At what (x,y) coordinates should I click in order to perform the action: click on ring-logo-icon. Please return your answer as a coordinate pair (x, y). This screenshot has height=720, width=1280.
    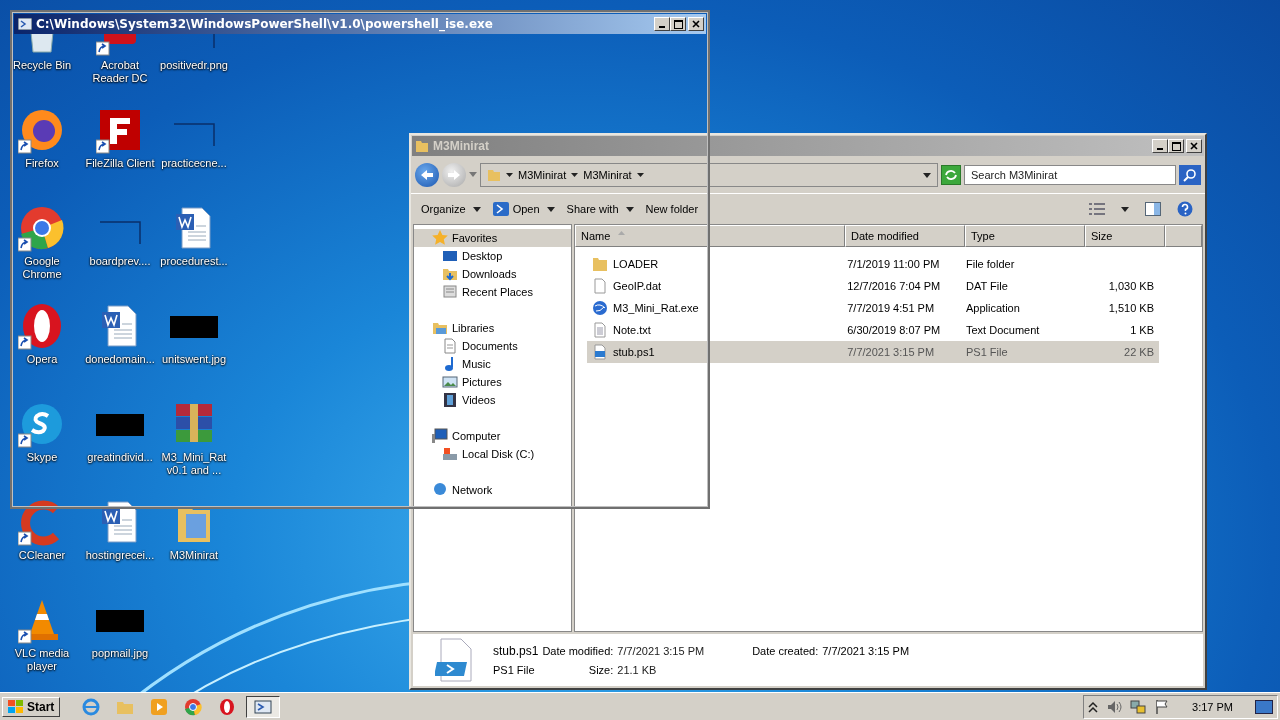
    Looking at the image, I should click on (42, 228).